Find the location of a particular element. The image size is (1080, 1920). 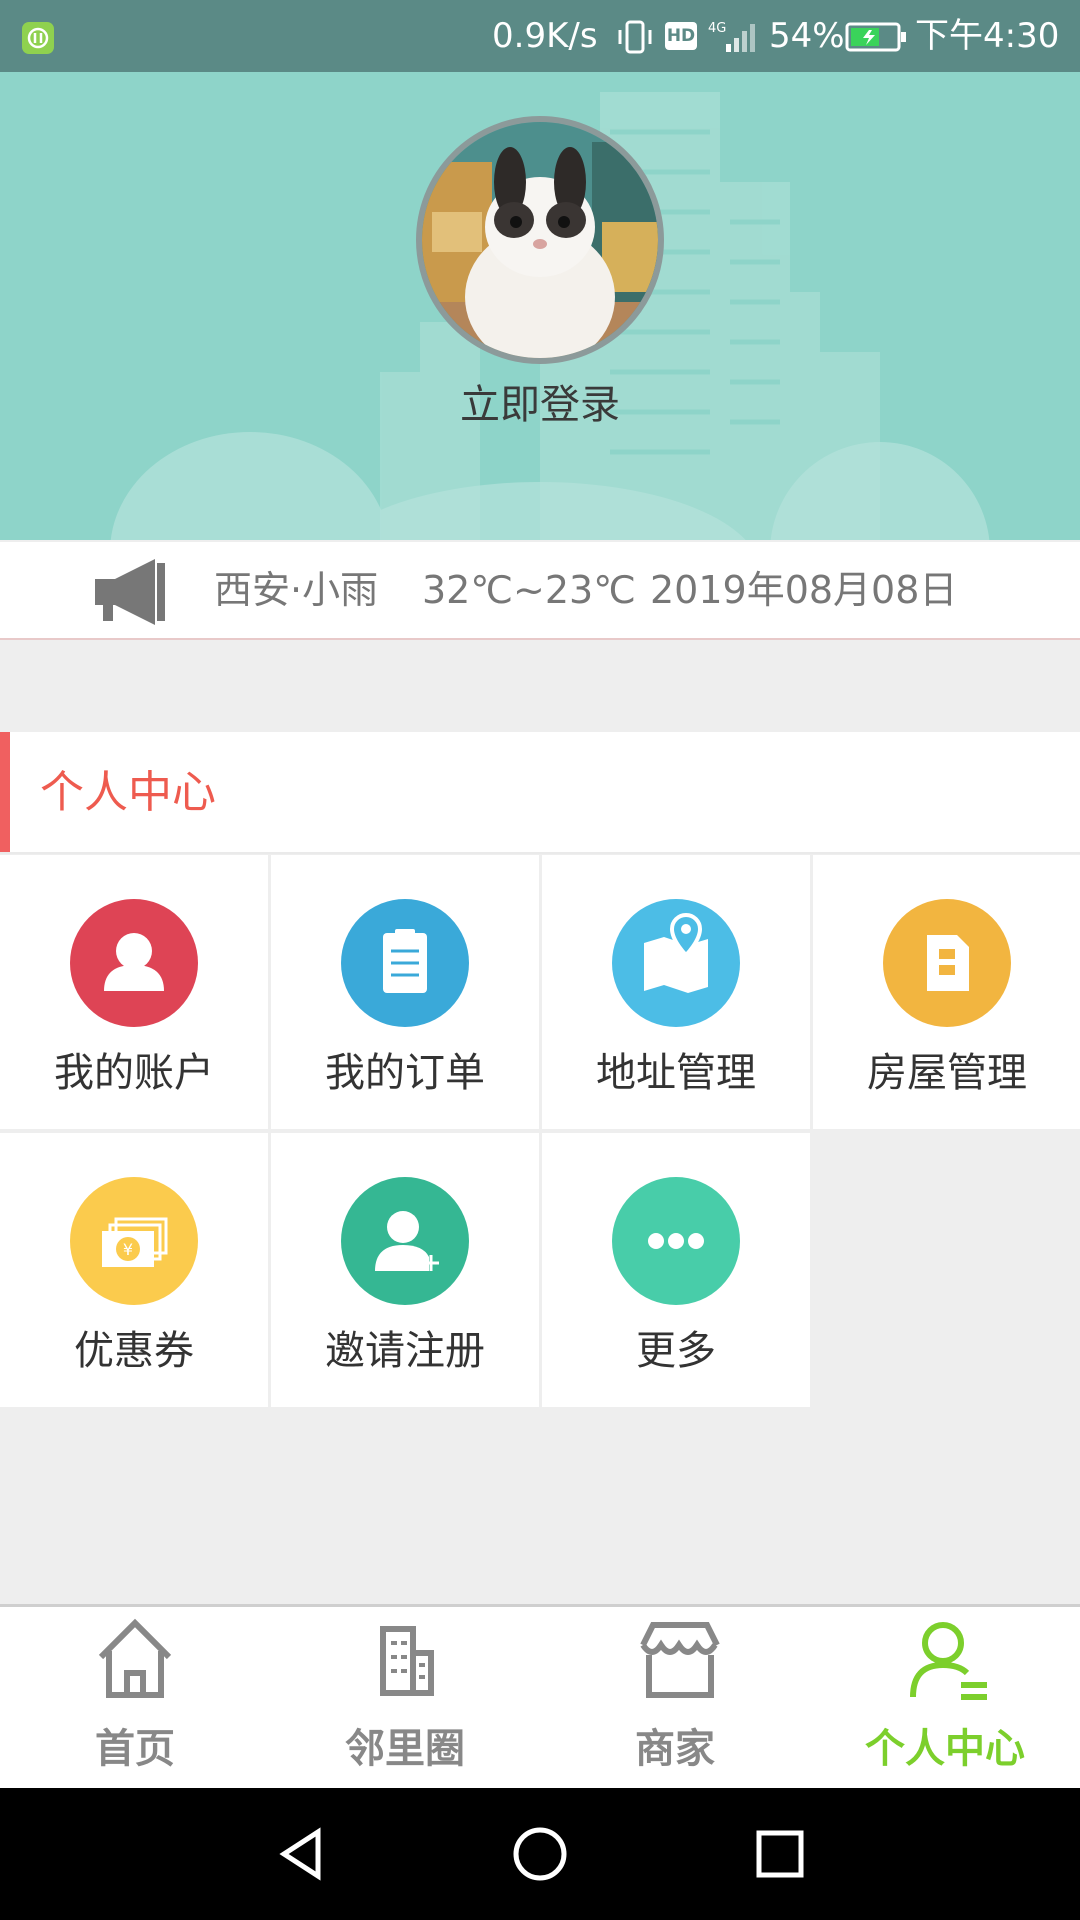

grid-item-coupons: ¥ 优惠券 is located at coordinates (134, 1270).